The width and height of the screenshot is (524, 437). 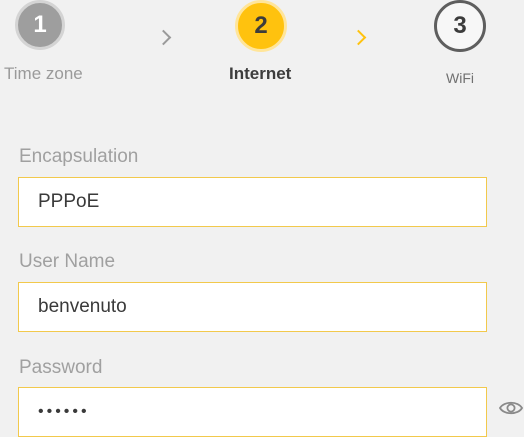 I want to click on encapsulation-label: Encapsulation, so click(x=79, y=156).